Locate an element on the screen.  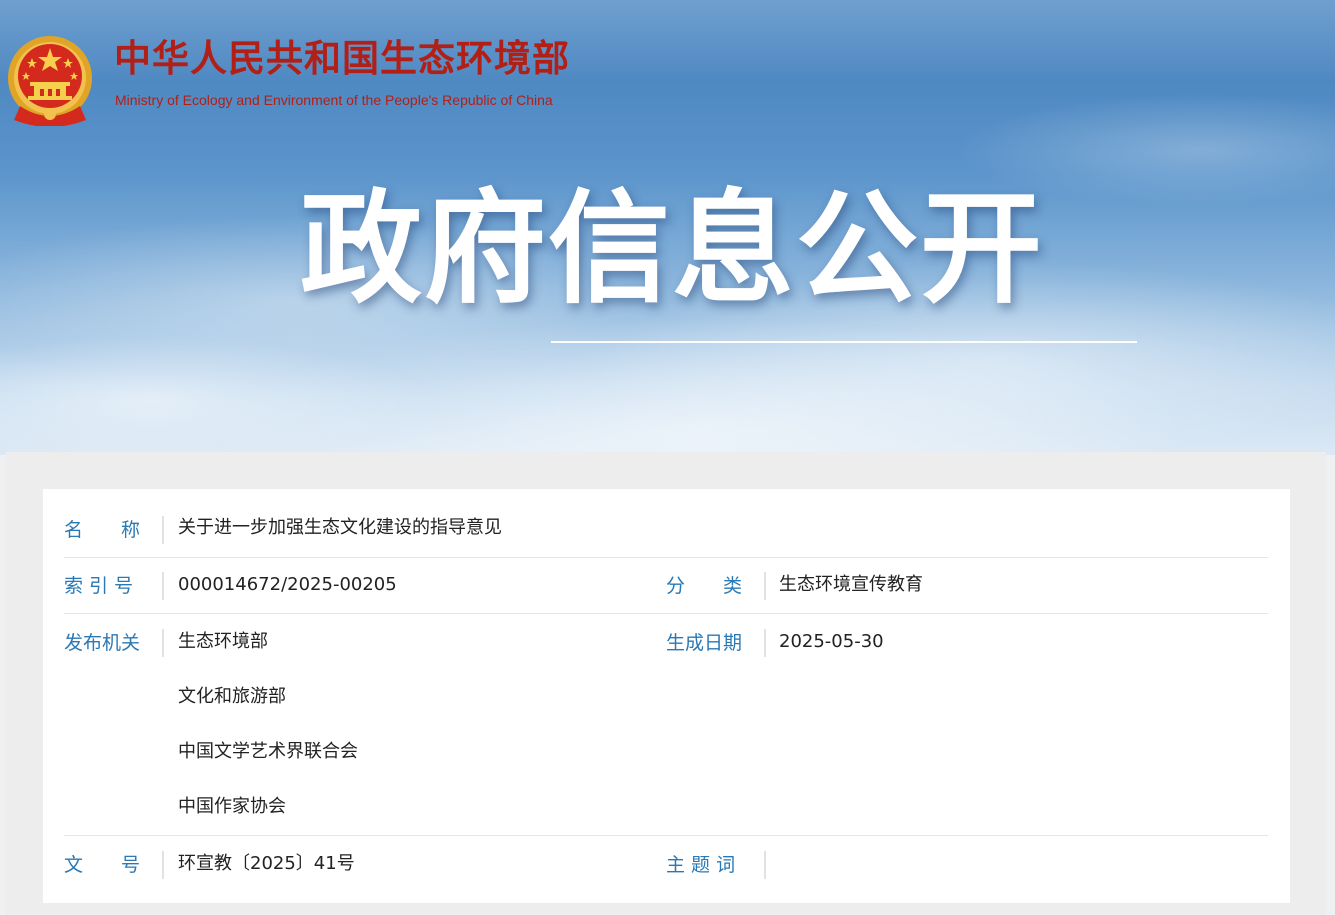
info-row-docno: 文 号 环宣教〔2025〕41号 主 题 词 is located at coordinates (666, 866).